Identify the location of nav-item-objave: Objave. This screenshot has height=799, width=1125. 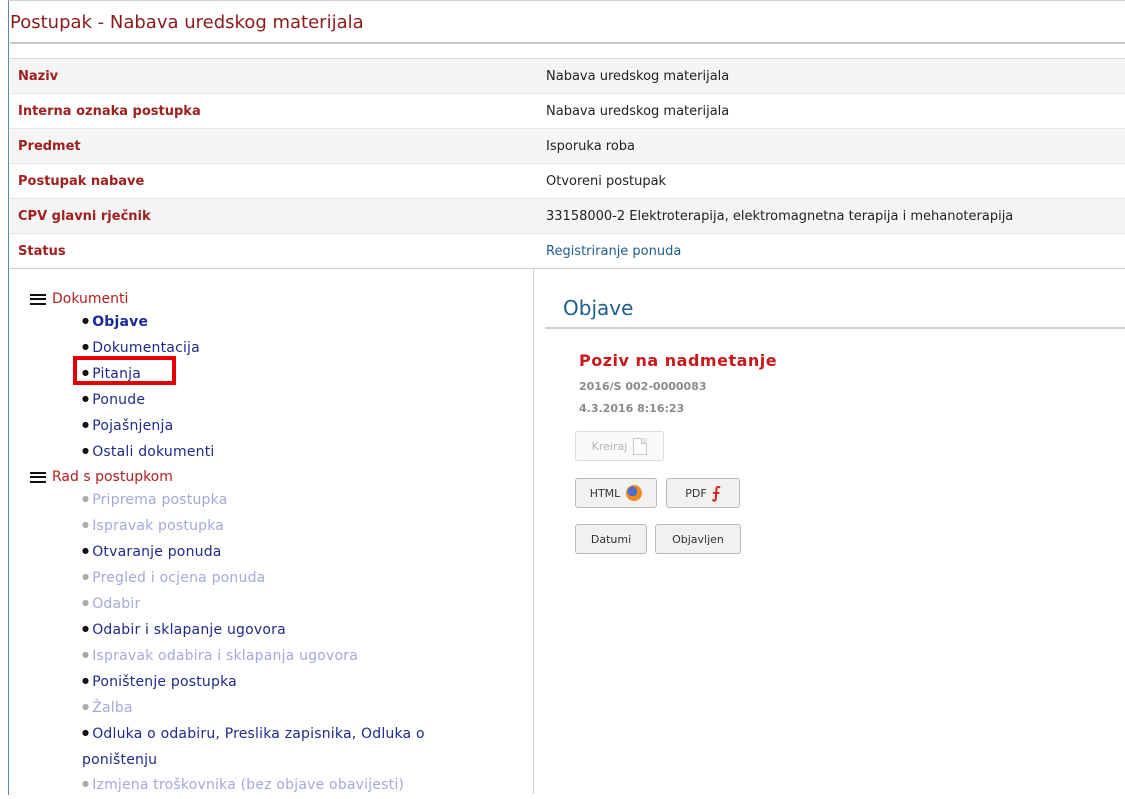
(301, 323).